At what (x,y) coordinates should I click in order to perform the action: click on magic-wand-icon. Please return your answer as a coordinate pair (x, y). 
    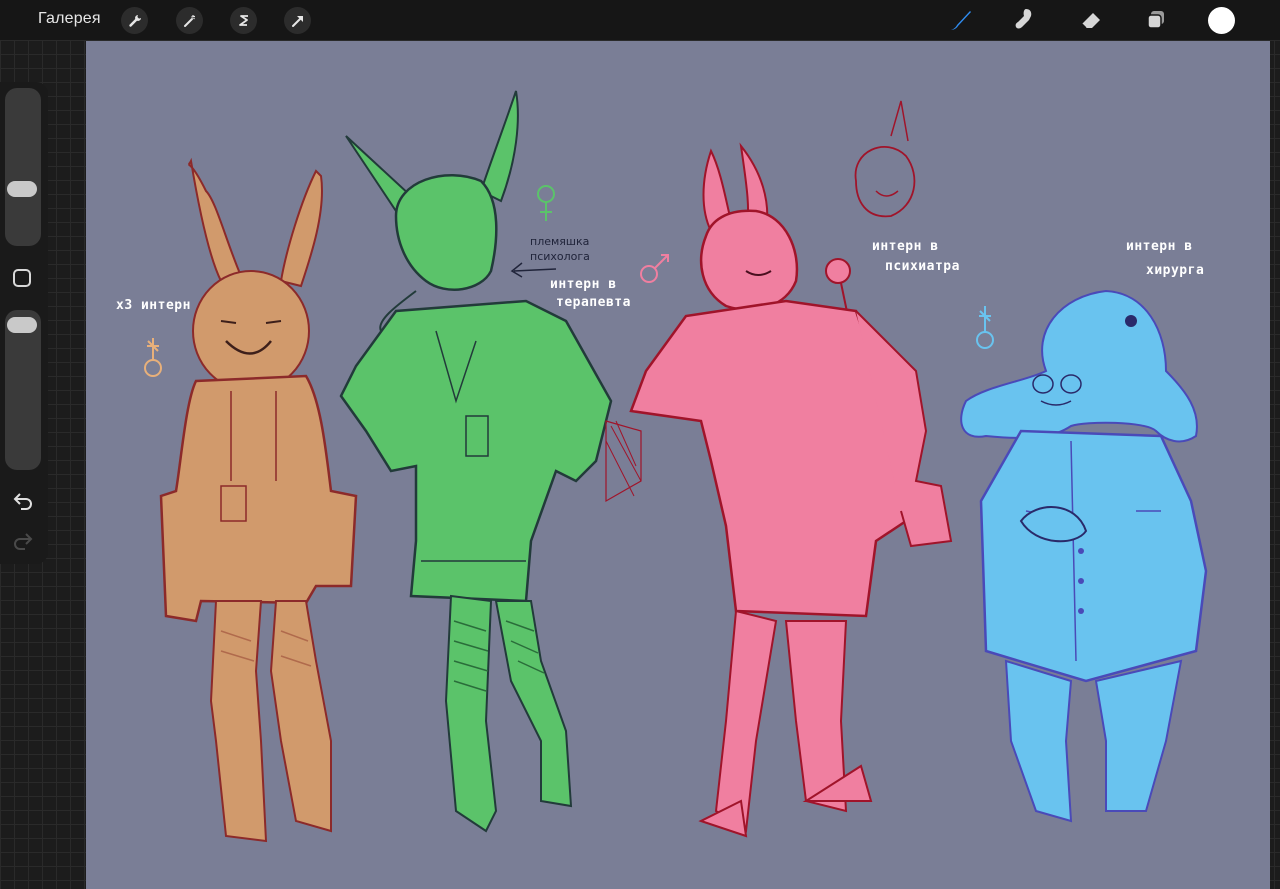
    Looking at the image, I should click on (189, 20).